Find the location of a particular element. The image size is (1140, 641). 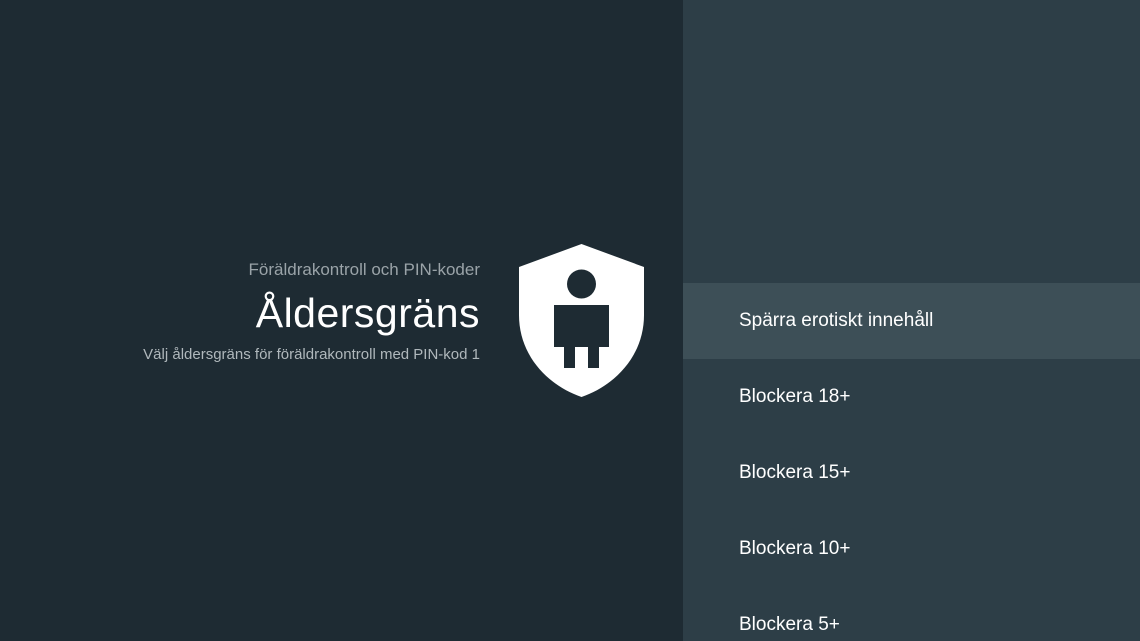

option-label: Spärra erotiskt innehåll is located at coordinates (836, 320).